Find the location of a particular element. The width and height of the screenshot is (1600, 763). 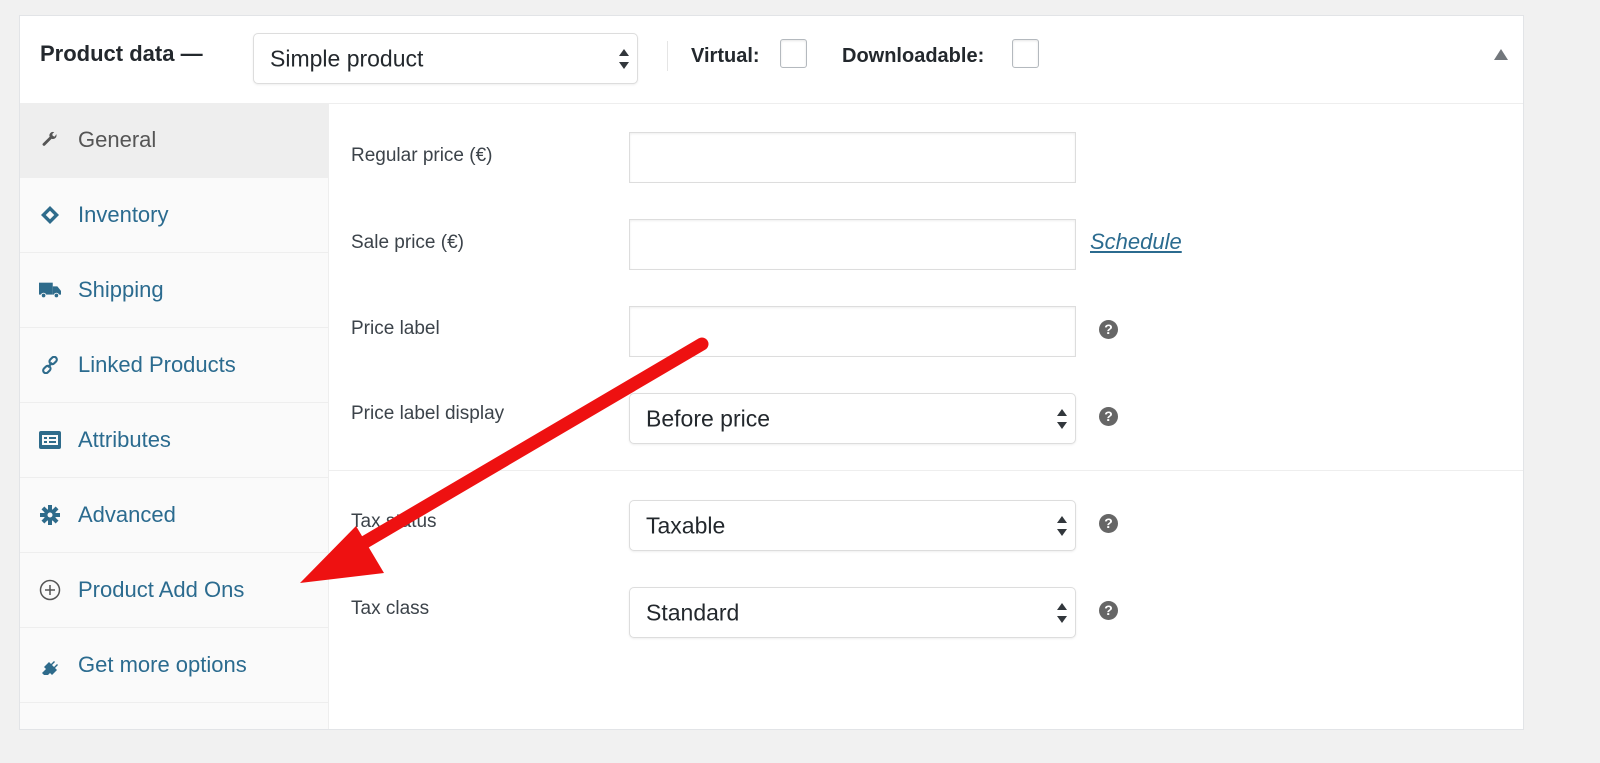

tab-linked-products: Linked Products is located at coordinates (174, 365).